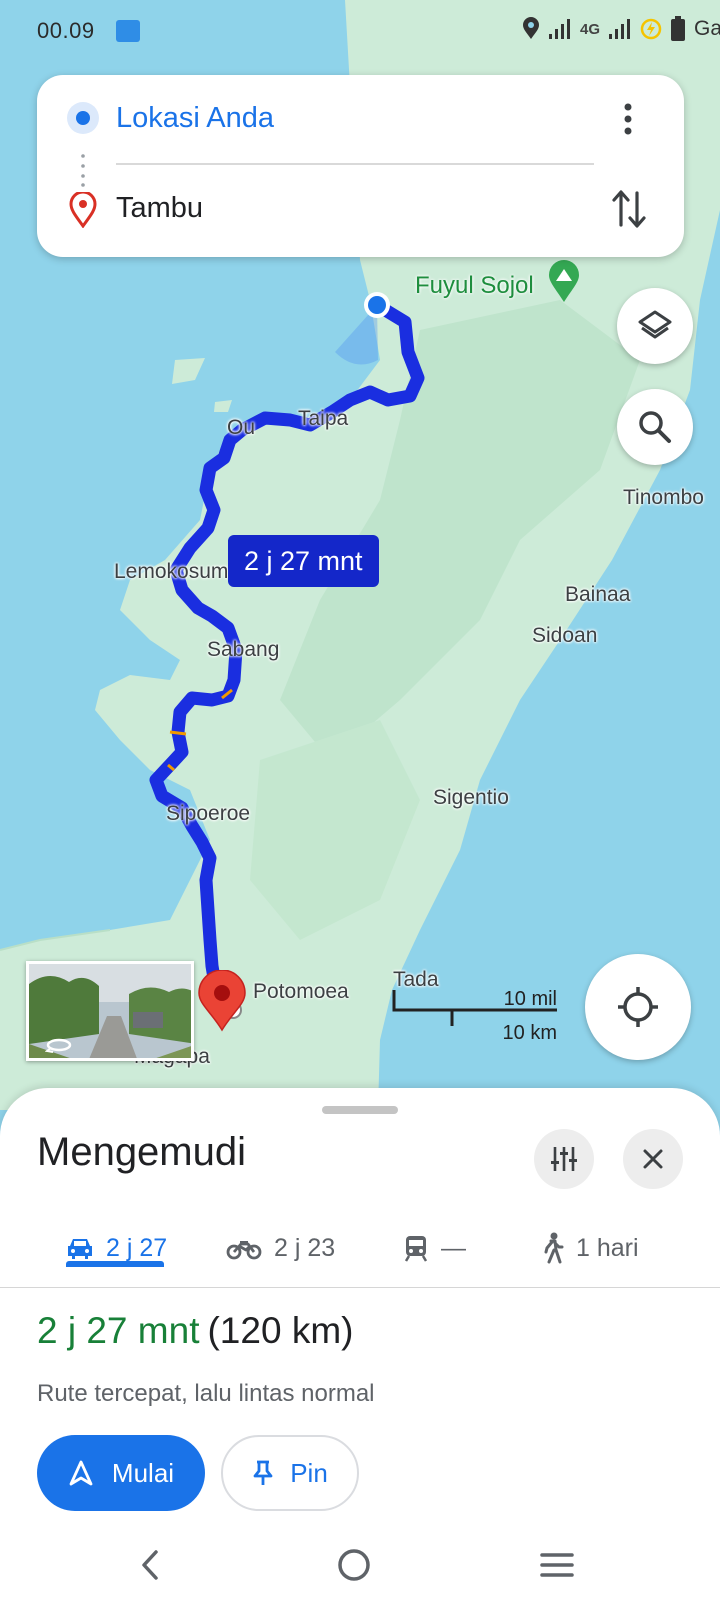 The width and height of the screenshot is (720, 1600). What do you see at coordinates (142, 1152) in the screenshot?
I see `sheet-title: Mengemudi` at bounding box center [142, 1152].